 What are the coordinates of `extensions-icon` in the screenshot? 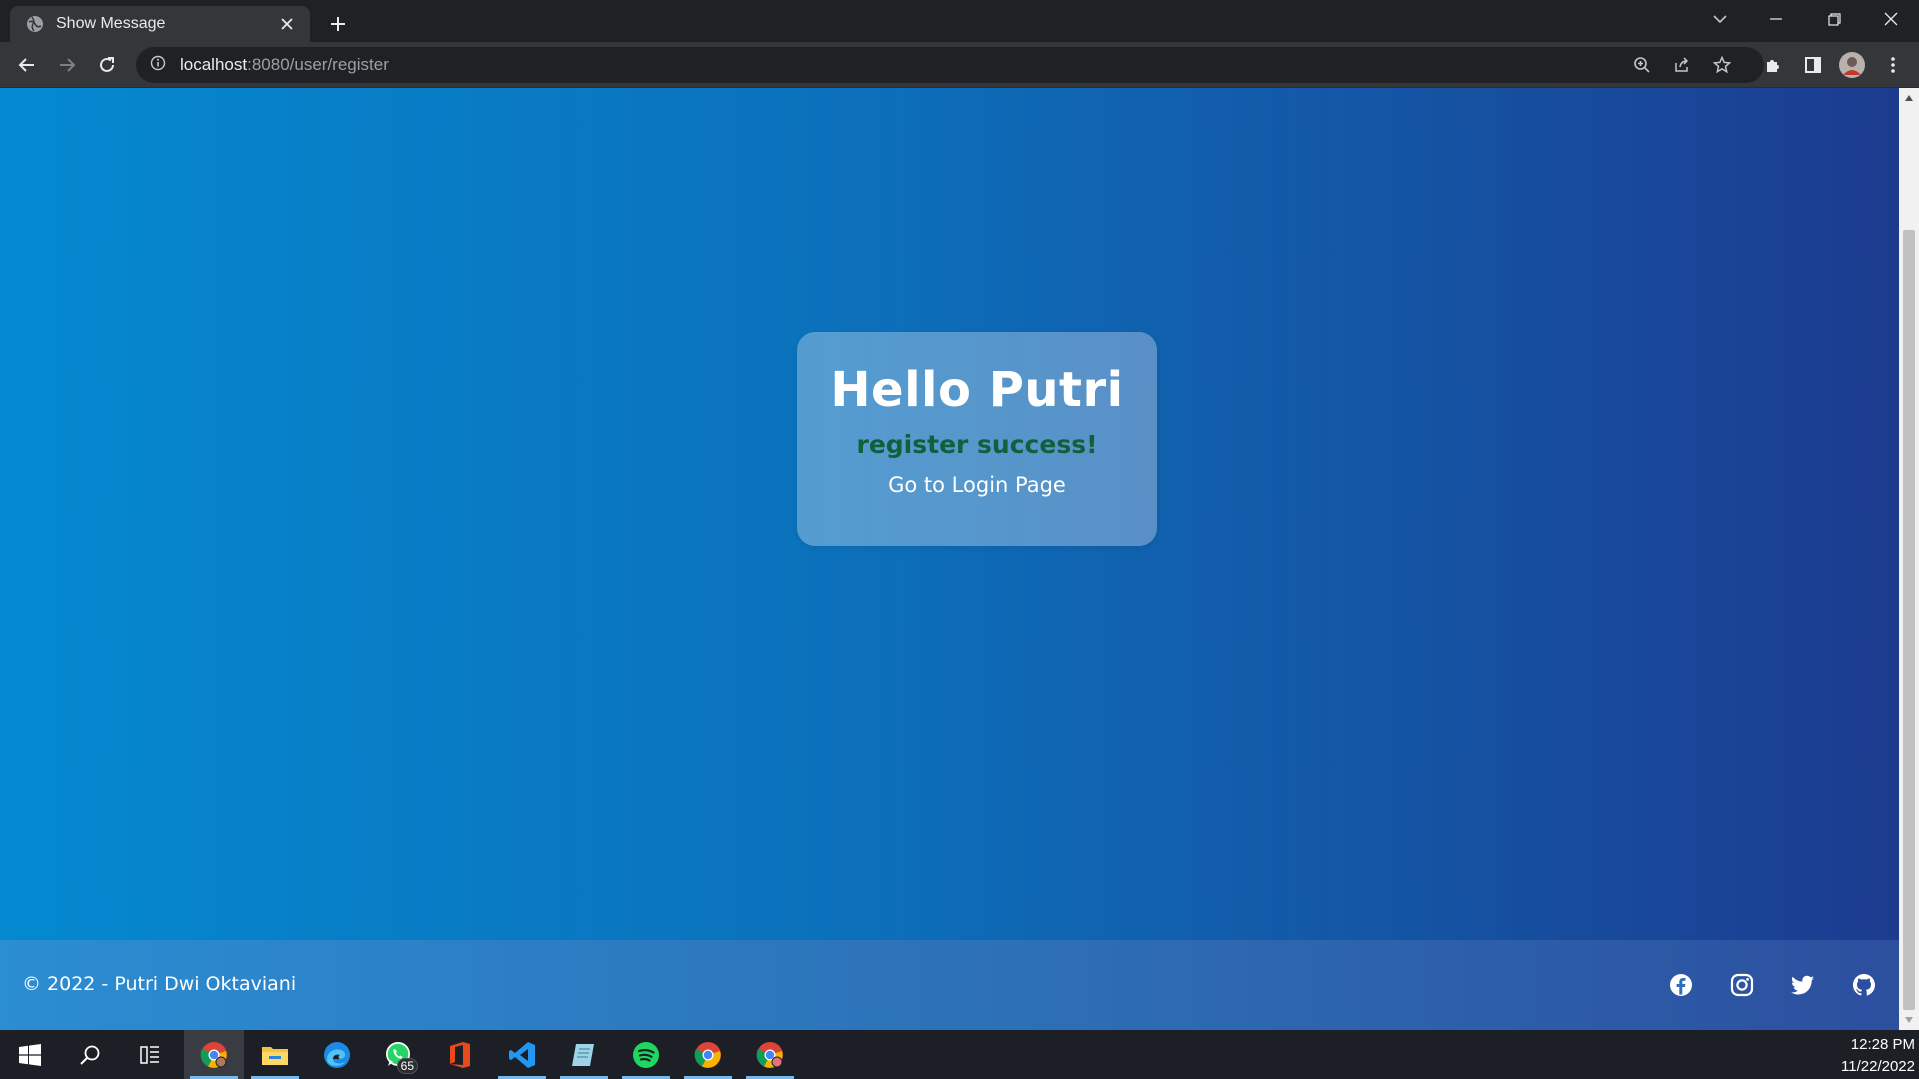 It's located at (1773, 65).